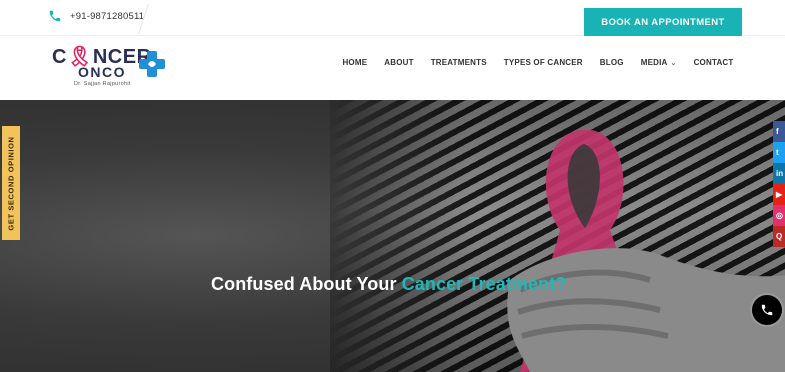 This screenshot has height=372, width=785. What do you see at coordinates (646, 310) in the screenshot?
I see `hand-image` at bounding box center [646, 310].